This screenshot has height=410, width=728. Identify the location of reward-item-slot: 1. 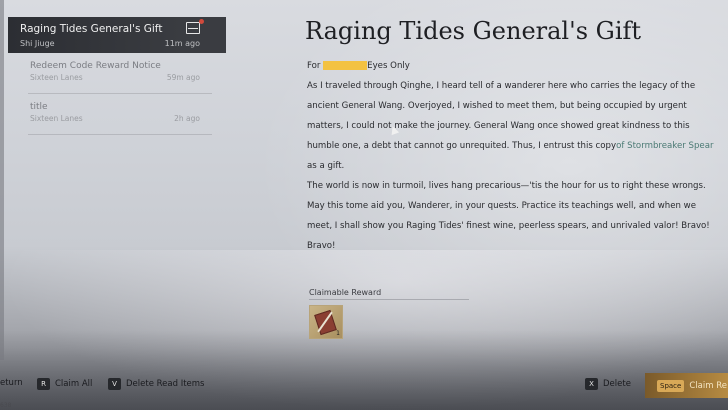
(326, 322).